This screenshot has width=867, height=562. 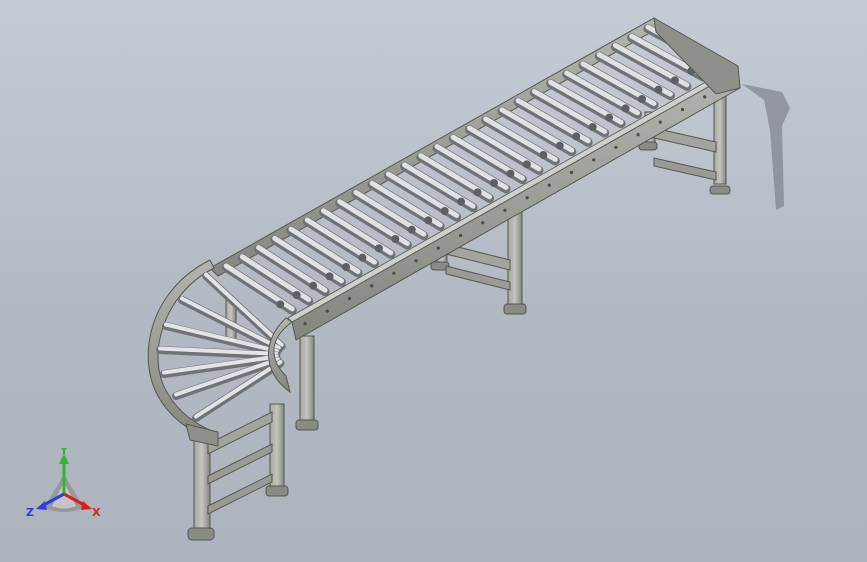 I want to click on z-axis-label: Z, so click(x=30, y=512).